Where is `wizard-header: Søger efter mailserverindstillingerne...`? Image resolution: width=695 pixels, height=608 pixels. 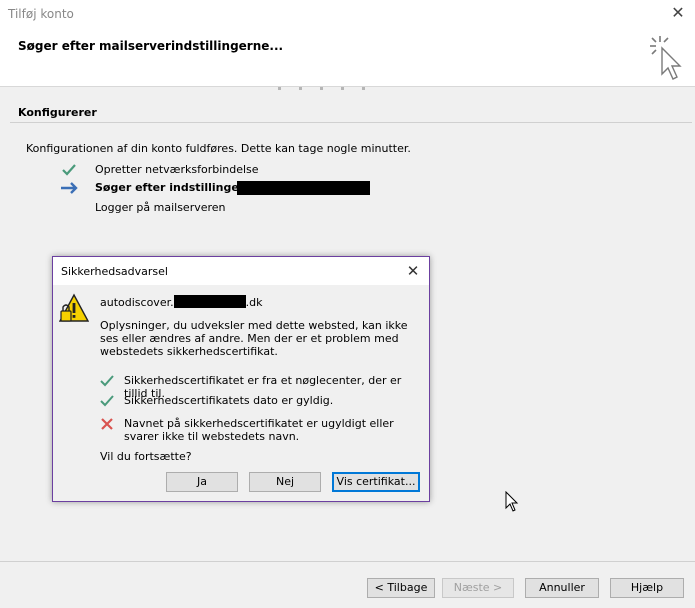 wizard-header: Søger efter mailserverindstillingerne... is located at coordinates (347, 57).